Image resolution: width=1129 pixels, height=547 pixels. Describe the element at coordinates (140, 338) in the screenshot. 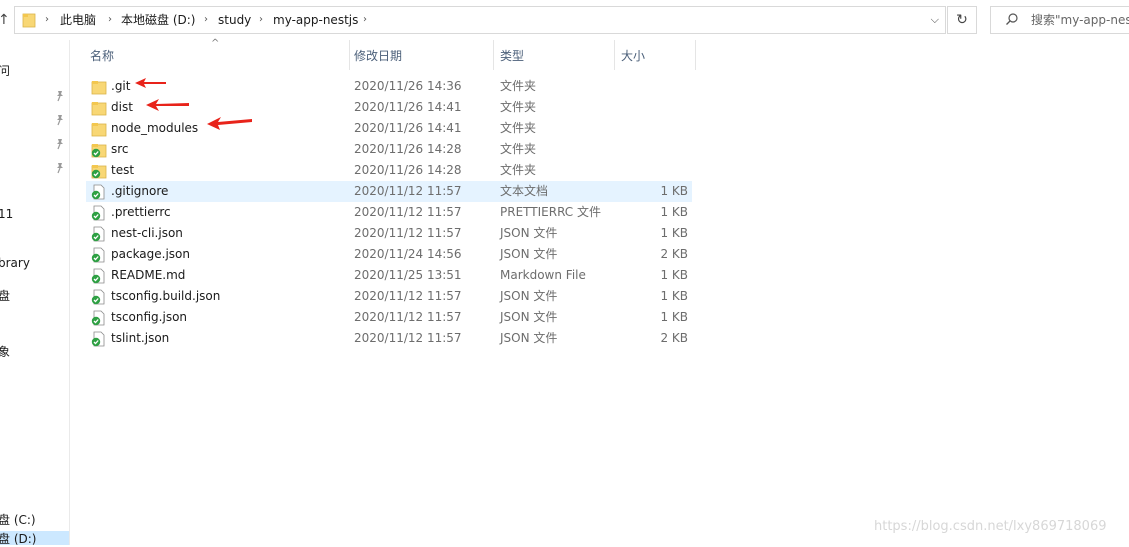

I see `file-name: tslint.json` at that location.